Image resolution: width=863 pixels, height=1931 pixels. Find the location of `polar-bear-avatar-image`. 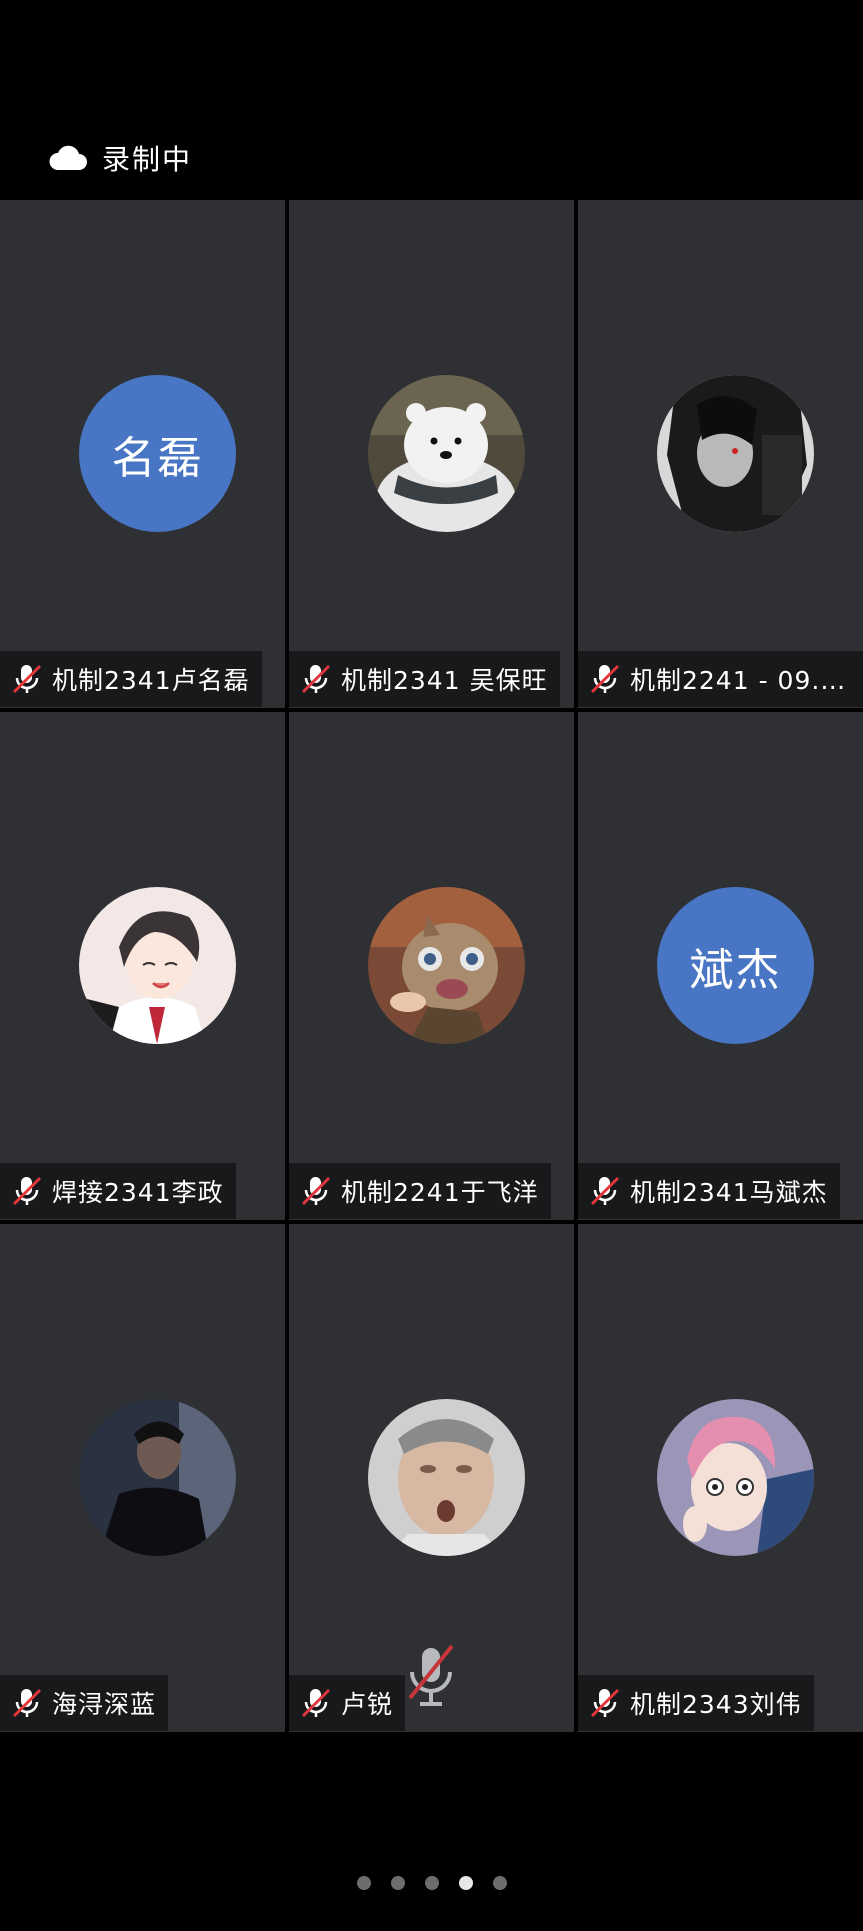

polar-bear-avatar-image is located at coordinates (446, 453).